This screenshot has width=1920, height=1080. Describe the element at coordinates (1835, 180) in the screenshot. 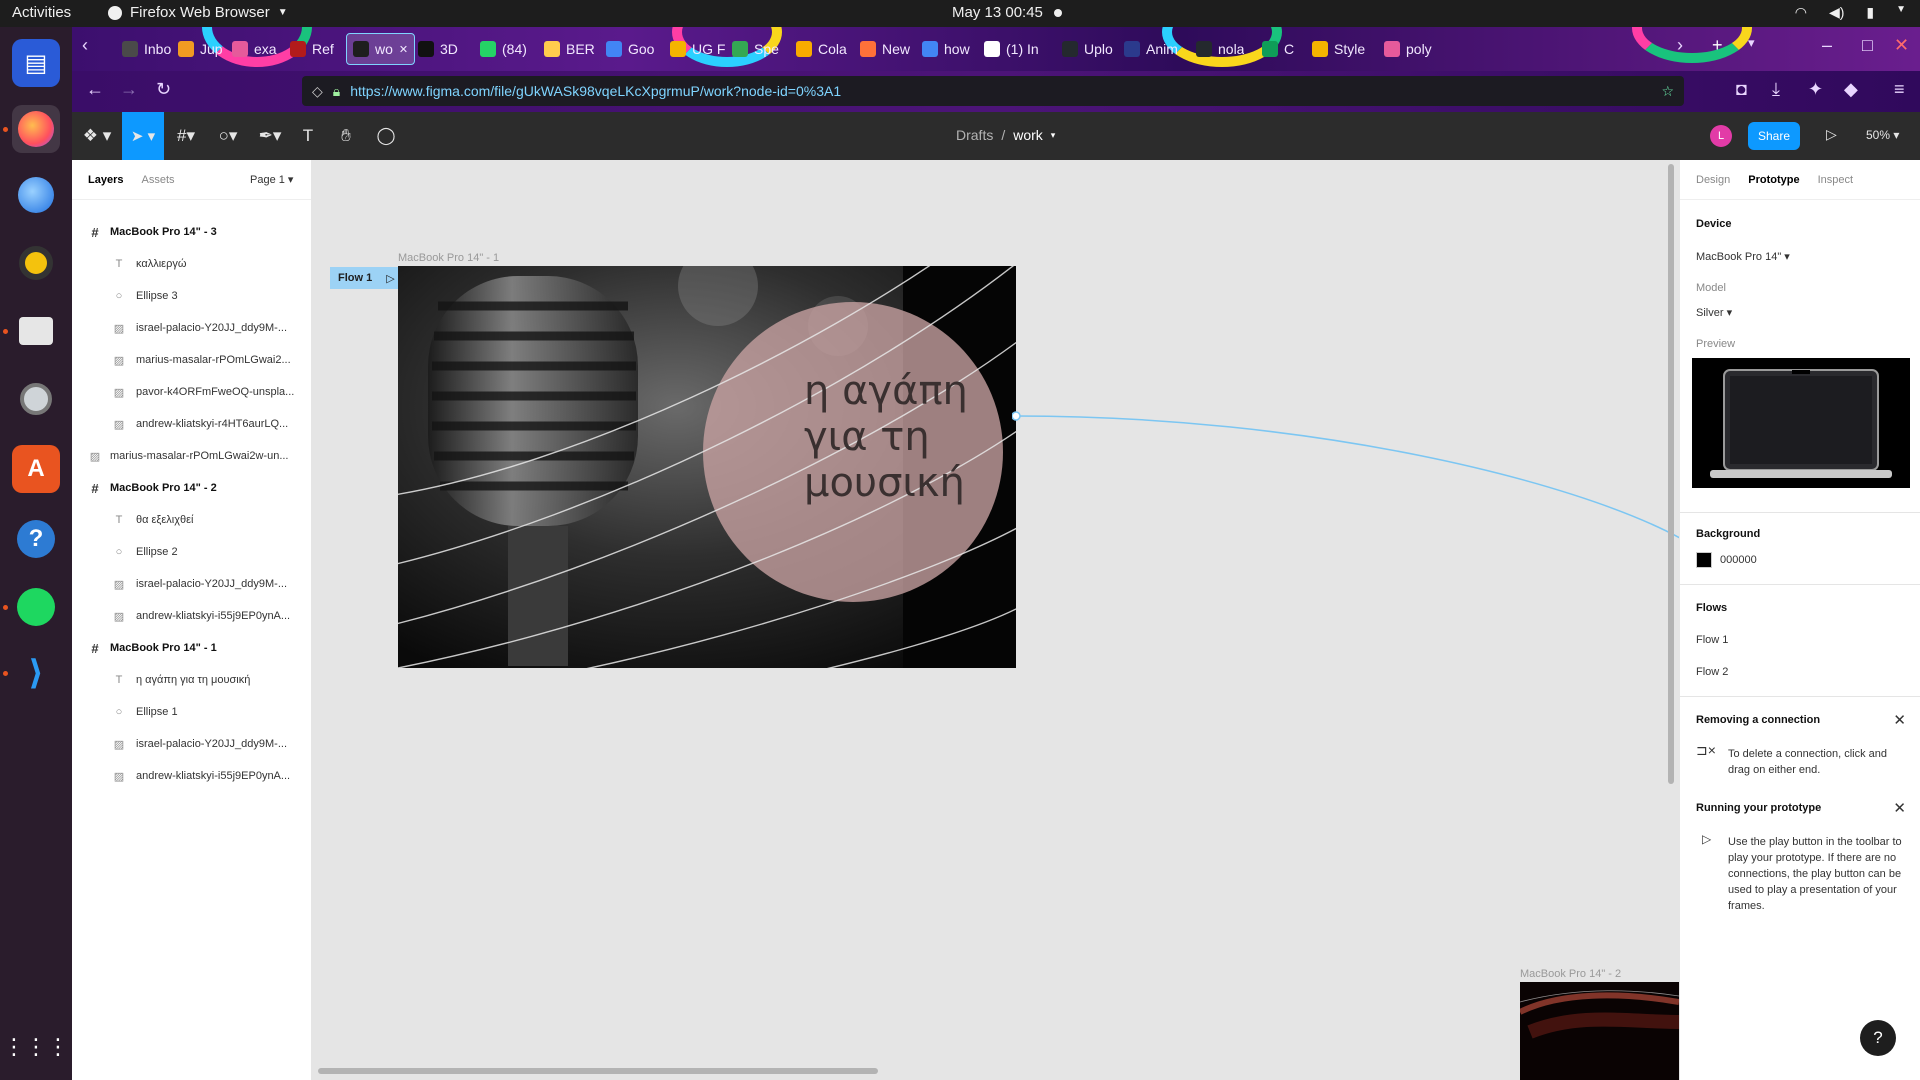

I see `tab-inspect: Inspect` at that location.